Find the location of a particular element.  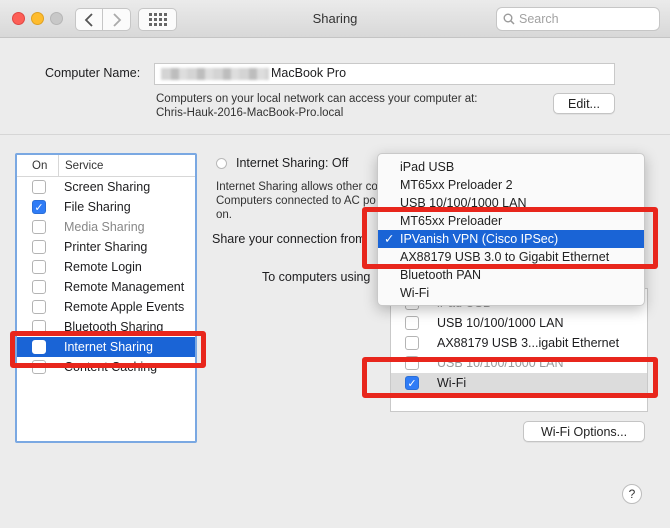

to-computers-label: To computers using is located at coordinates (316, 277).